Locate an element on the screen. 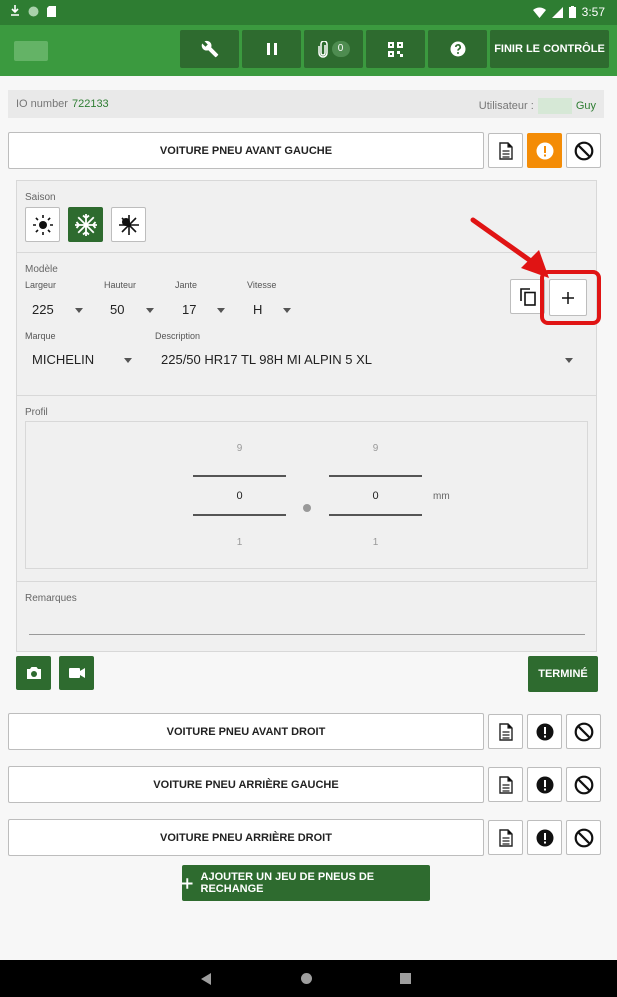 The image size is (617, 997). tire-front-right-button: VOITURE PNEU AVANT DROIT is located at coordinates (246, 731).